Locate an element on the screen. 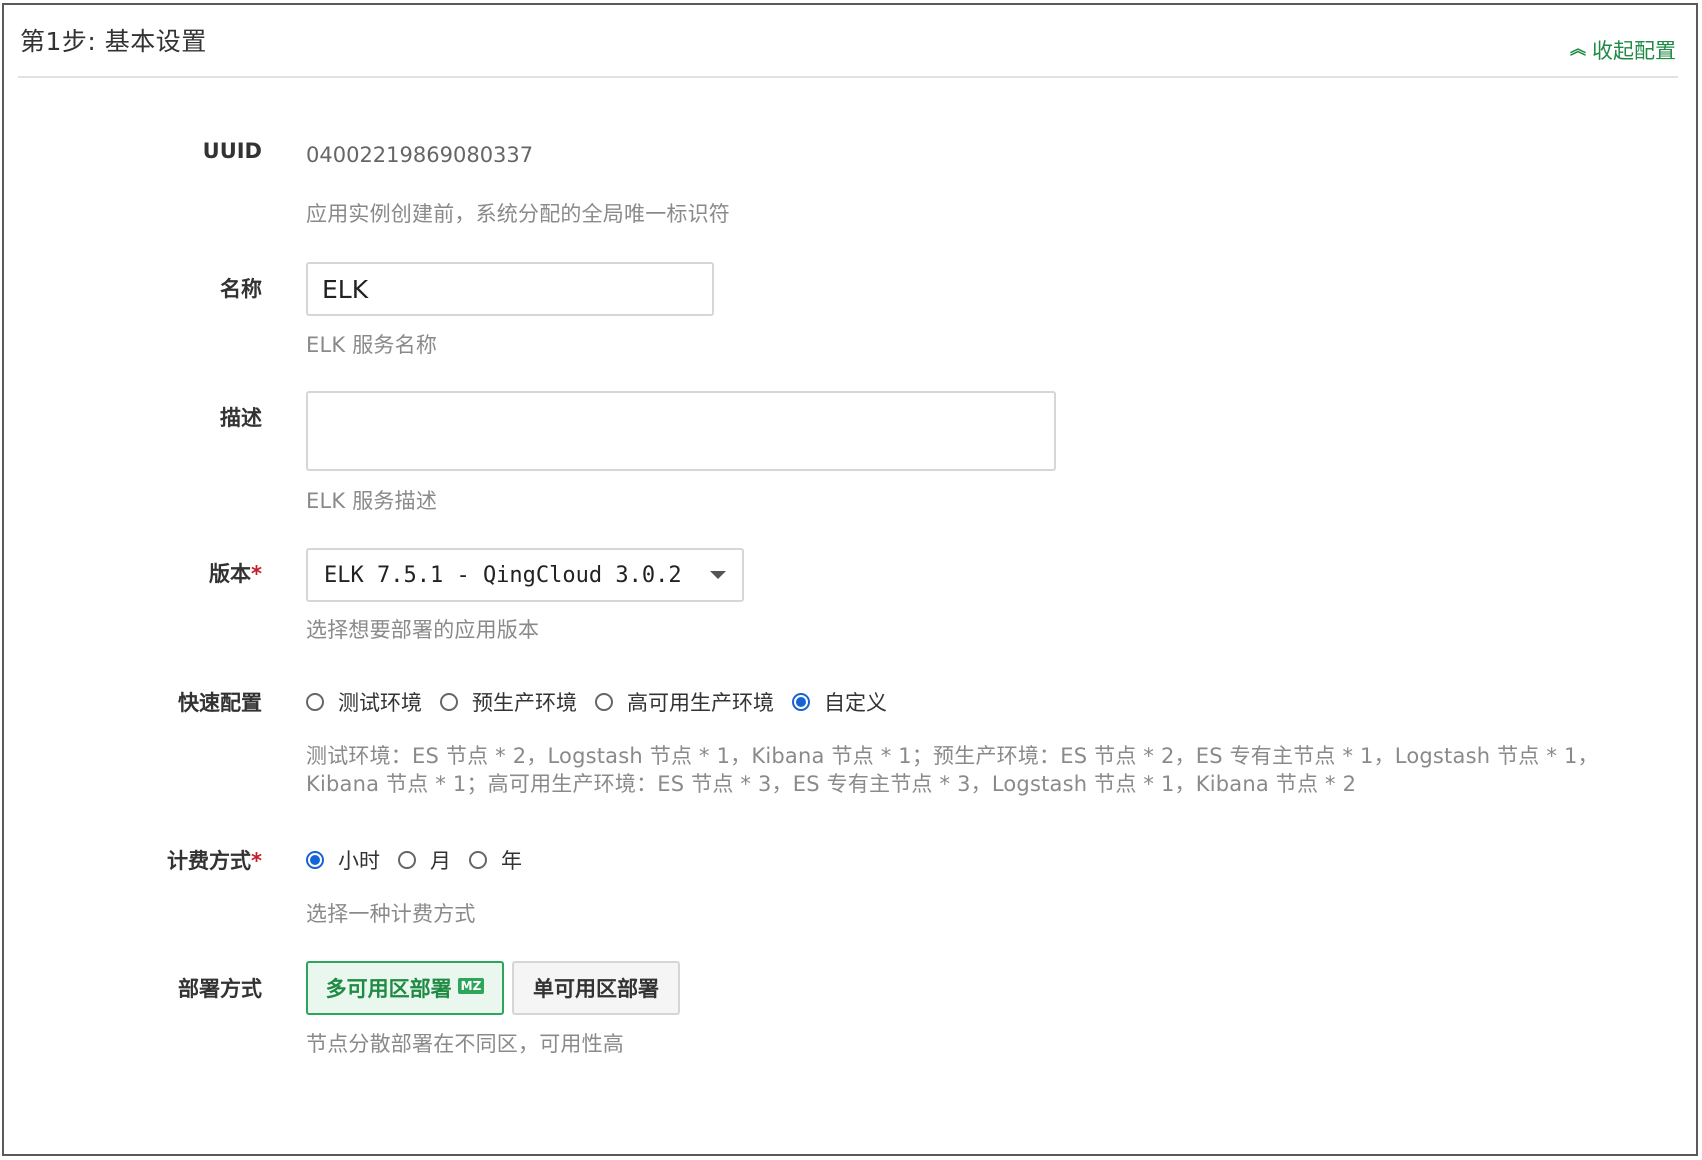 The width and height of the screenshot is (1702, 1160). quick-config-radio-group: 测试环境 预生产环境 高可用生产环境 自定义 is located at coordinates (605, 702).